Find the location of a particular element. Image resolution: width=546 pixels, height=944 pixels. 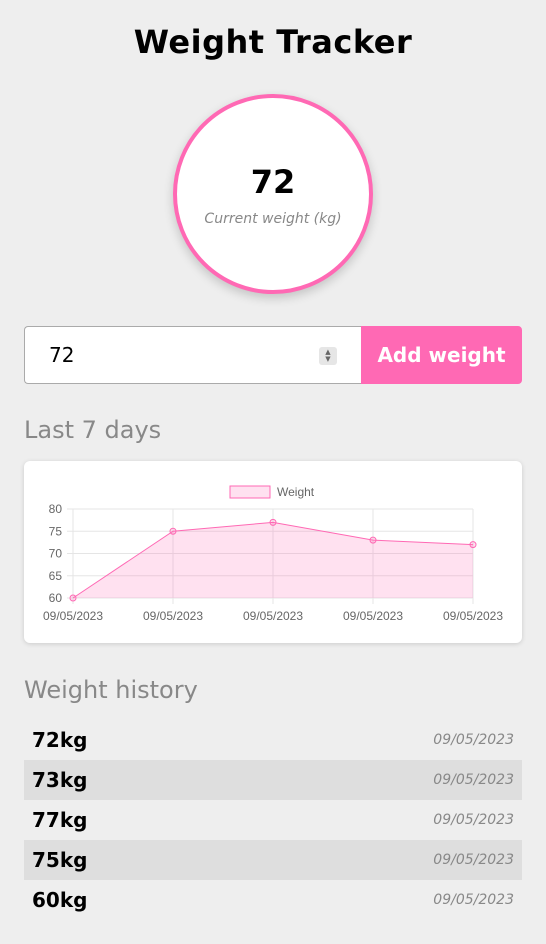

weight-input-value: 72 is located at coordinates (62, 355).